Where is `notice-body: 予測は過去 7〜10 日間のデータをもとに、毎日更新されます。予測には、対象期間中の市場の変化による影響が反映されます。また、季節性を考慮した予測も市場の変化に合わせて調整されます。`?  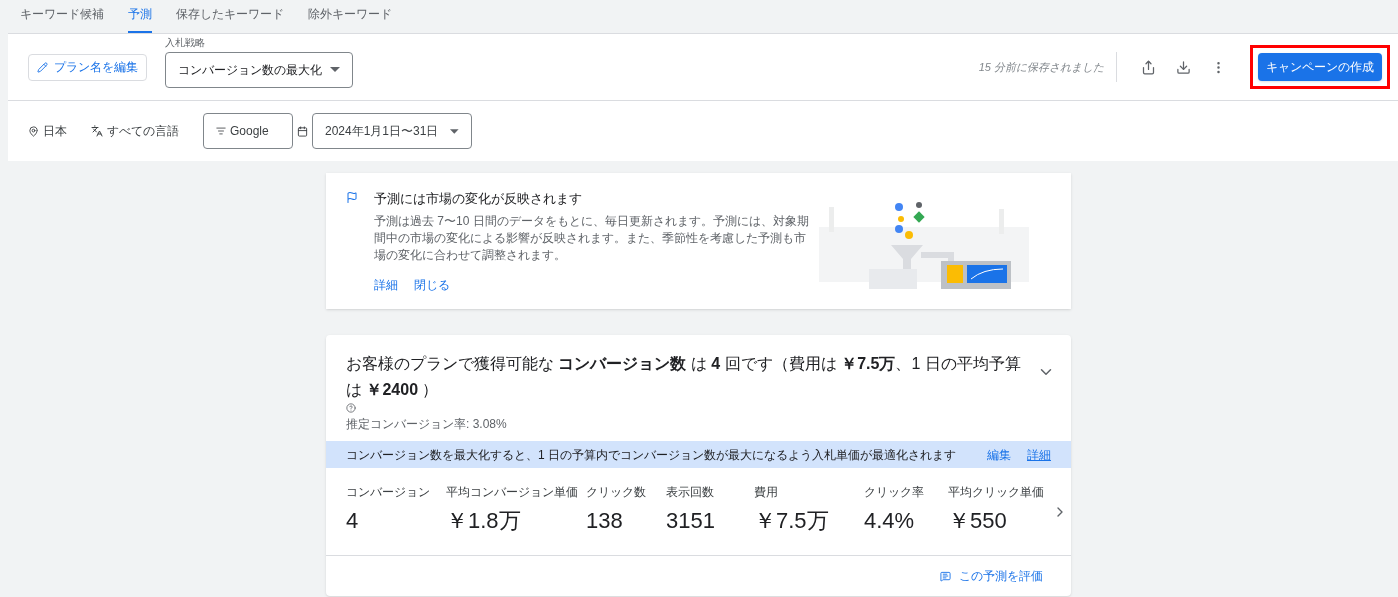
notice-body: 予測は過去 7〜10 日間のデータをもとに、毎日更新されます。予測には、対象期間中の市場の変化による影響が反映されます。また、季節性を考慮した予測も市場の変化に合わせて調整されます。 is located at coordinates (591, 238).